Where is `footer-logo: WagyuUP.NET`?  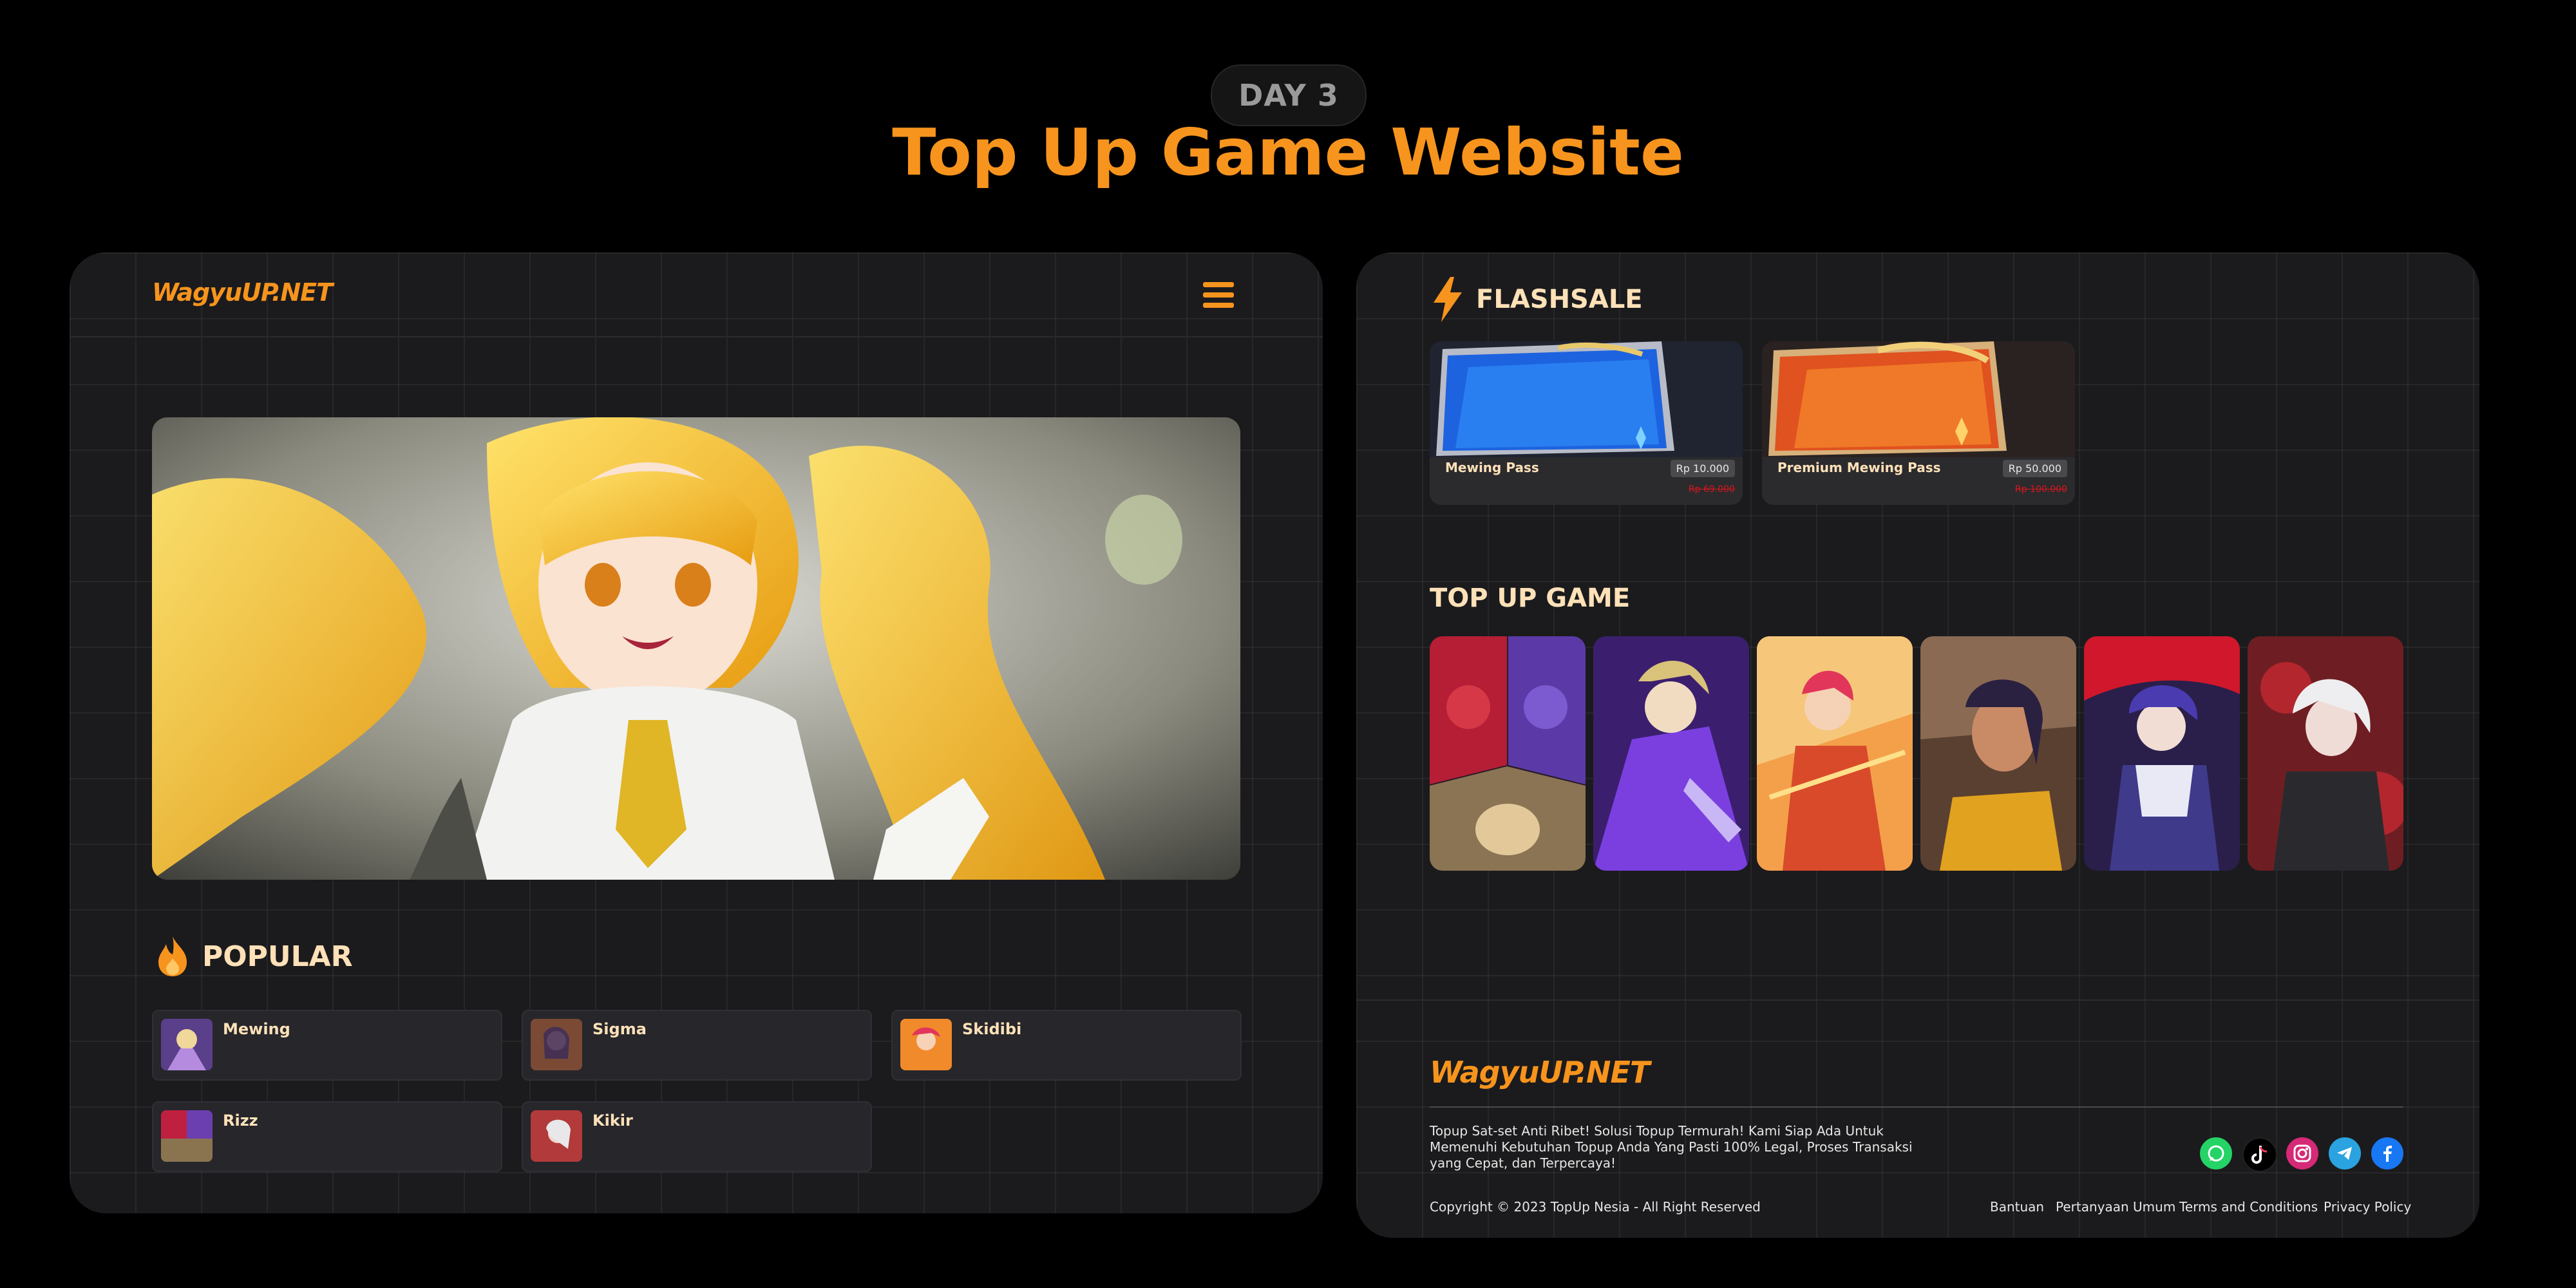
footer-logo: WagyuUP.NET is located at coordinates (1540, 1072).